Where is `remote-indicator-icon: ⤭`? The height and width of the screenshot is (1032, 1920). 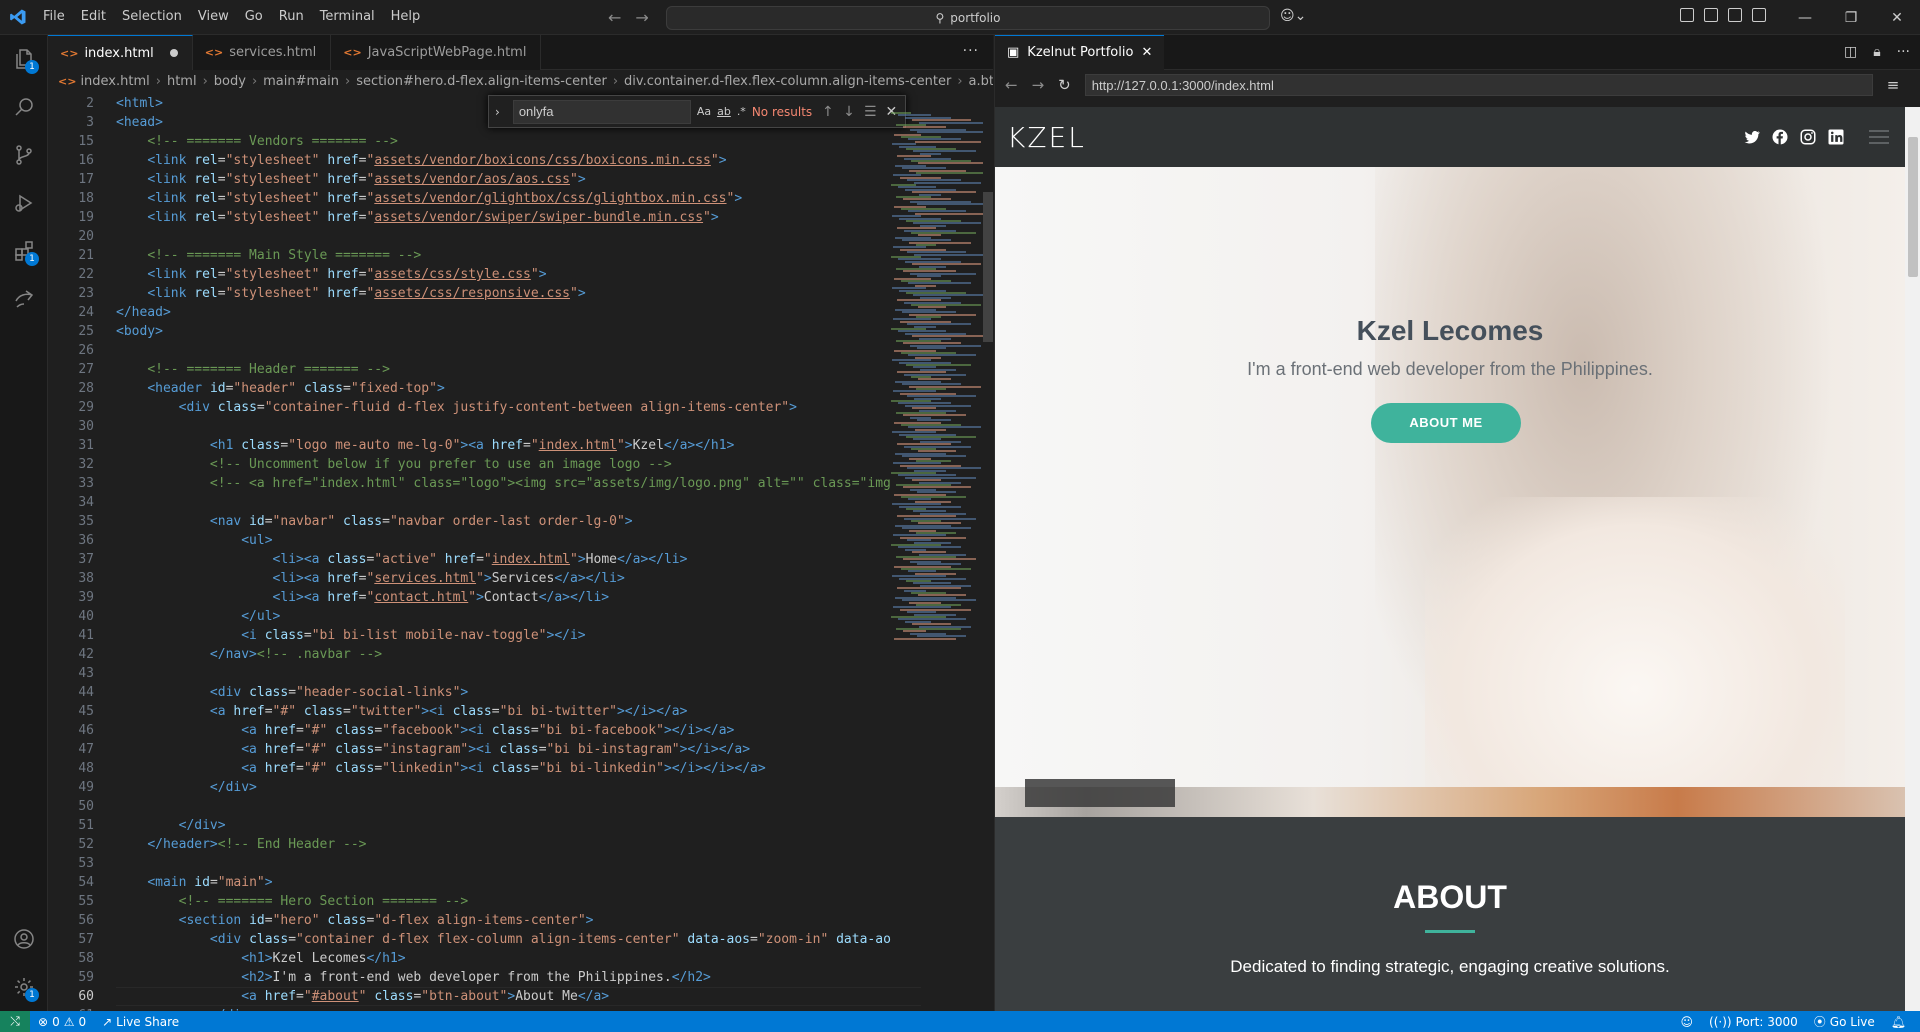 remote-indicator-icon: ⤭ is located at coordinates (15, 1021).